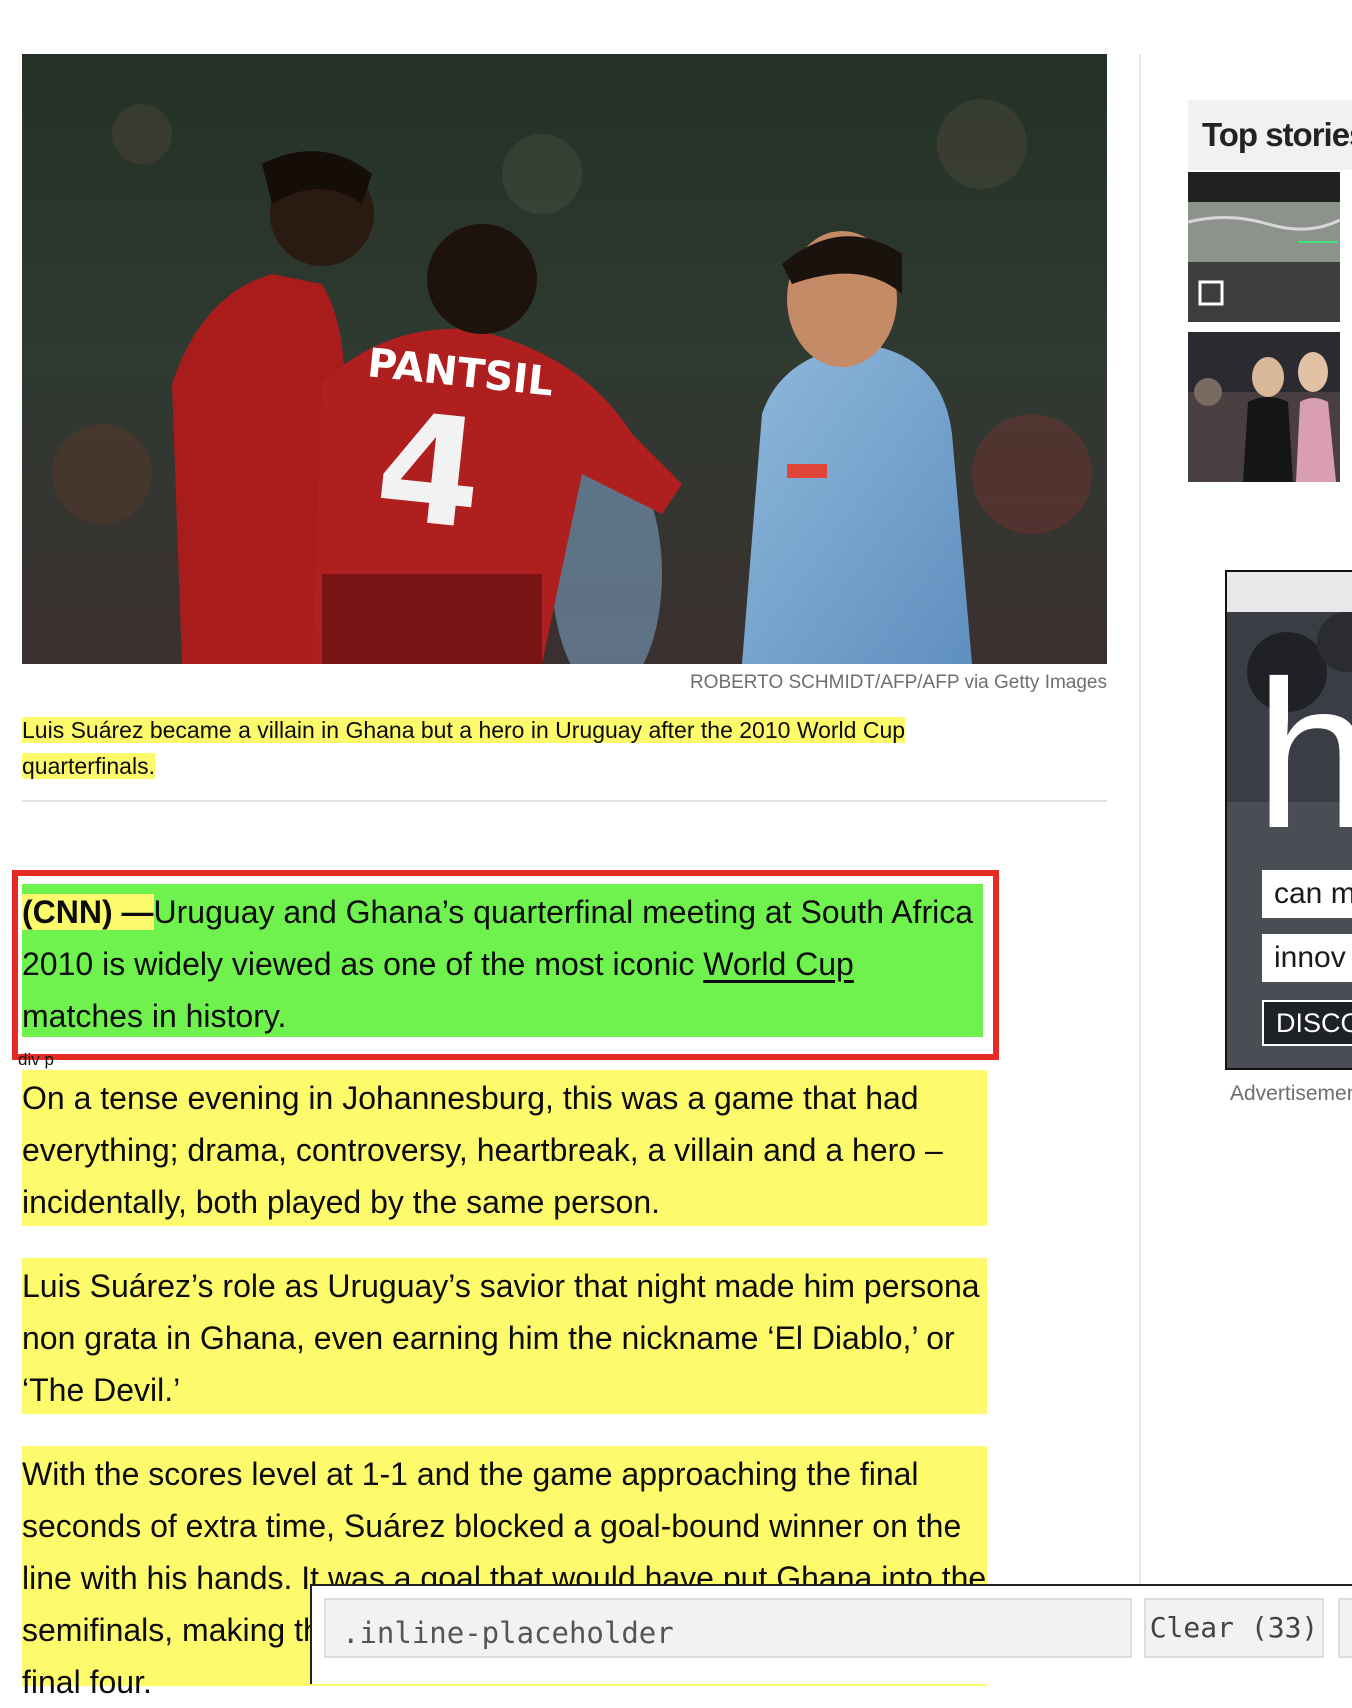  I want to click on selector-input, so click(728, 1628).